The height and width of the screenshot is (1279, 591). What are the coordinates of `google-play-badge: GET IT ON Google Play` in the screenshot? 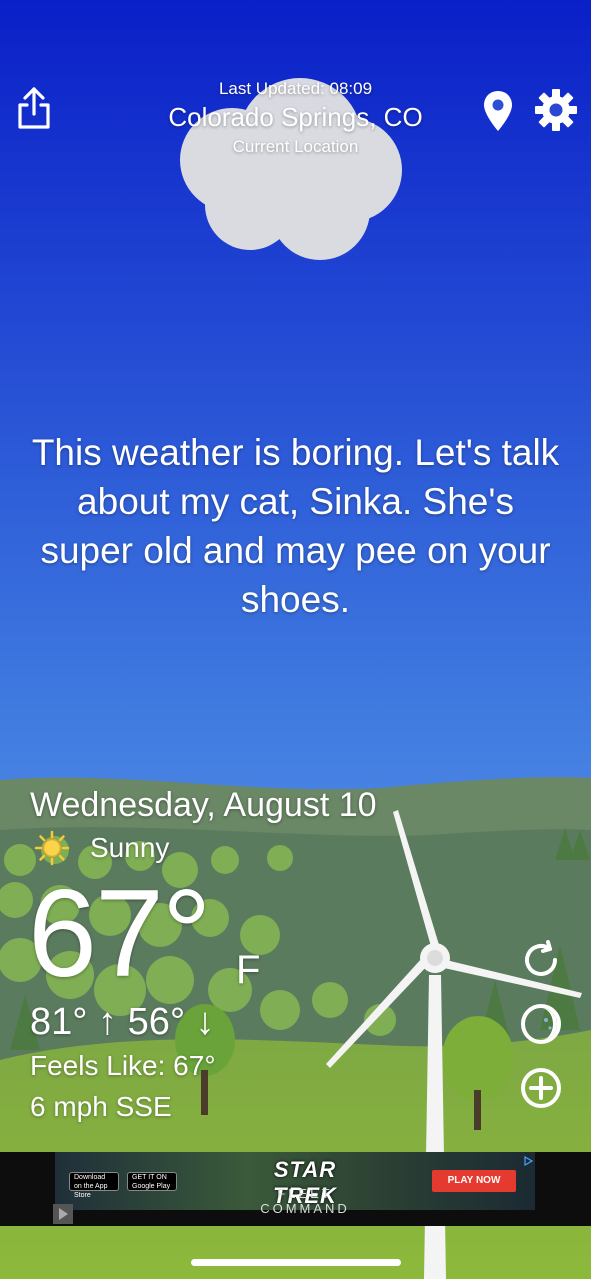 It's located at (152, 1181).